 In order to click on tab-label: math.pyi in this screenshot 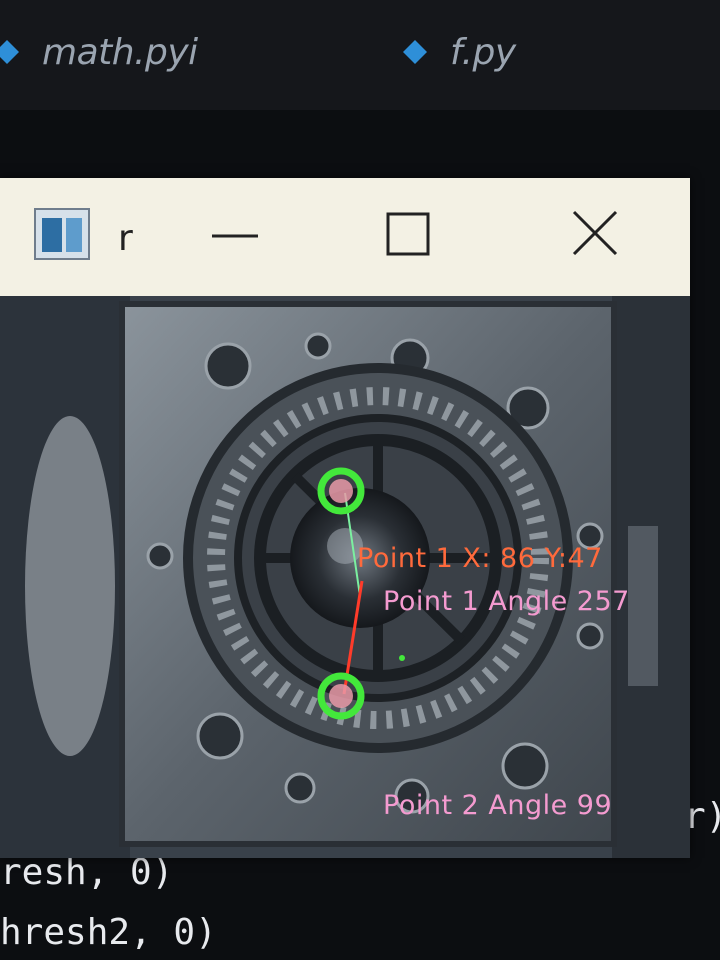, I will do `click(120, 52)`.